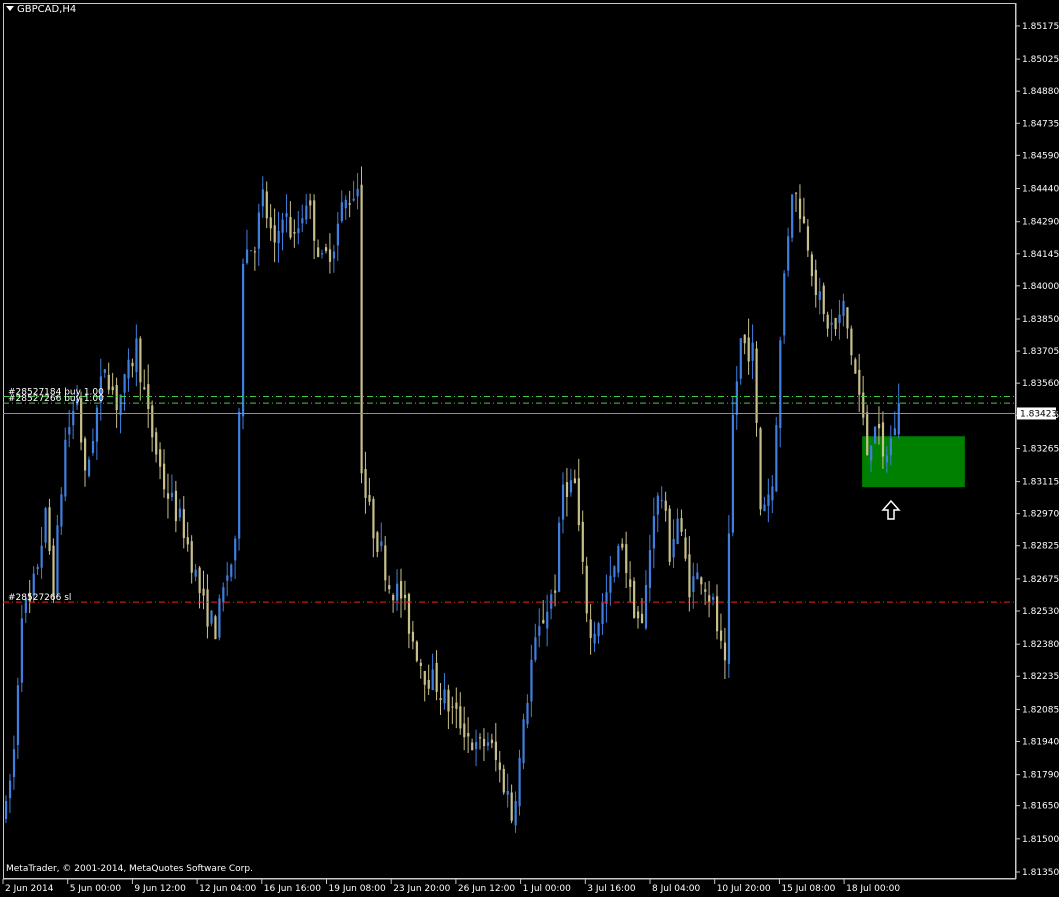 This screenshot has height=897, width=1059. Describe the element at coordinates (676, 889) in the screenshot. I see `time-tick-label: 8 Jul 04:00` at that location.